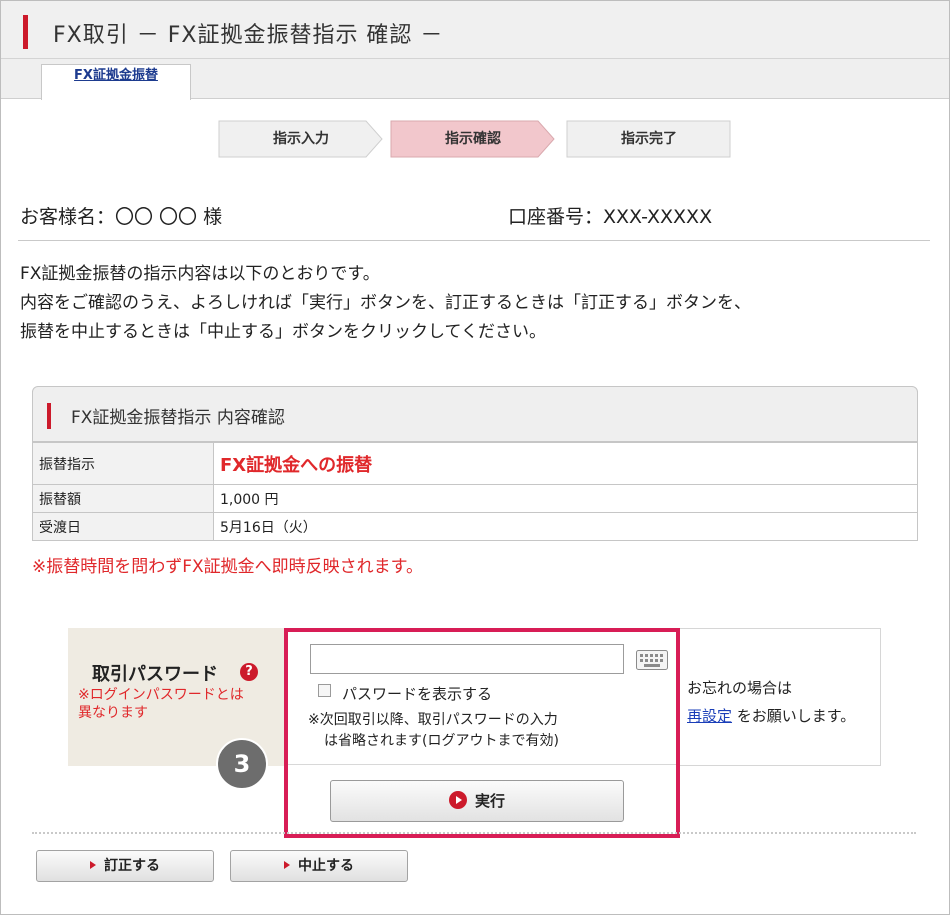 The image size is (950, 915). I want to click on dotted-divider, so click(474, 833).